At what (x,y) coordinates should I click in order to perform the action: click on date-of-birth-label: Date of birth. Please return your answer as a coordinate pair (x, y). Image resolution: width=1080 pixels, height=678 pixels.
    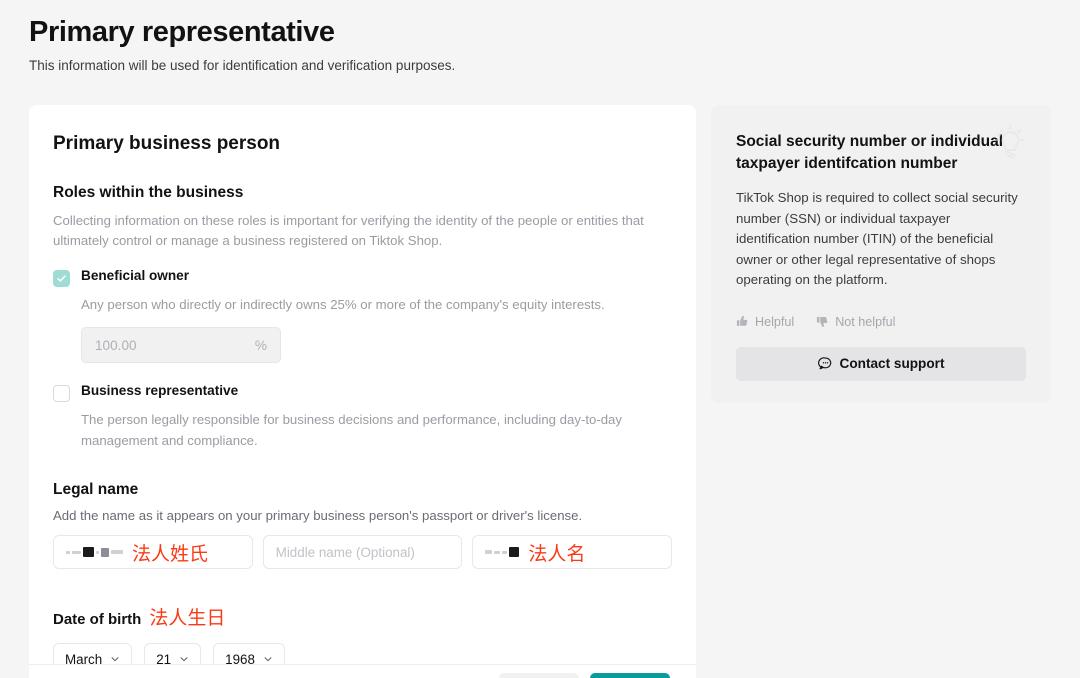
    Looking at the image, I should click on (97, 620).